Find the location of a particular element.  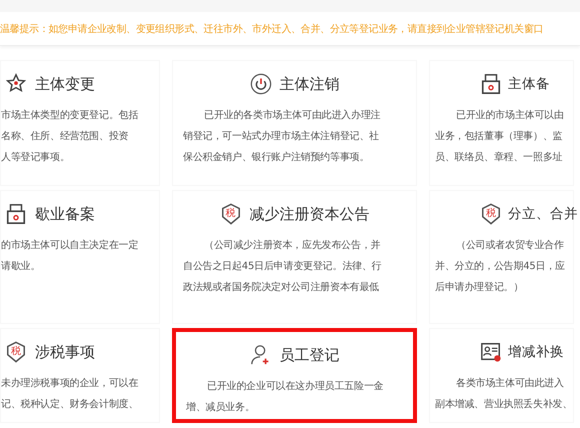

star-icon is located at coordinates (16, 84).